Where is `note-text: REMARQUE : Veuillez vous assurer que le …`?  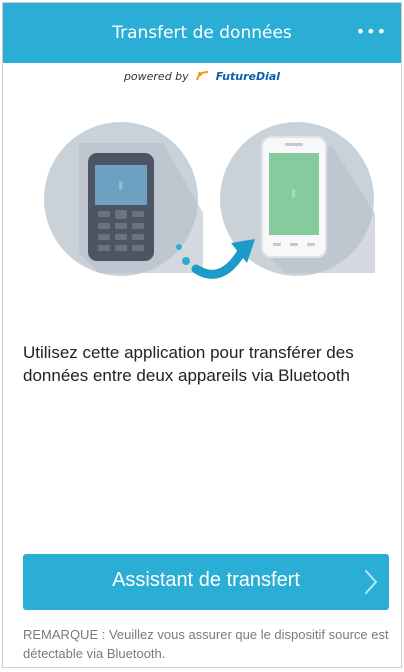
note-text: REMARQUE : Veuillez vous assurer que le … is located at coordinates (206, 644).